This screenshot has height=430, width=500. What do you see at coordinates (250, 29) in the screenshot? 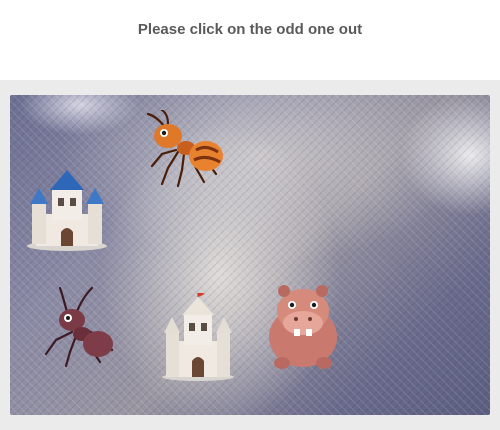
I see `prompt-text: Please click on the odd one out` at bounding box center [250, 29].